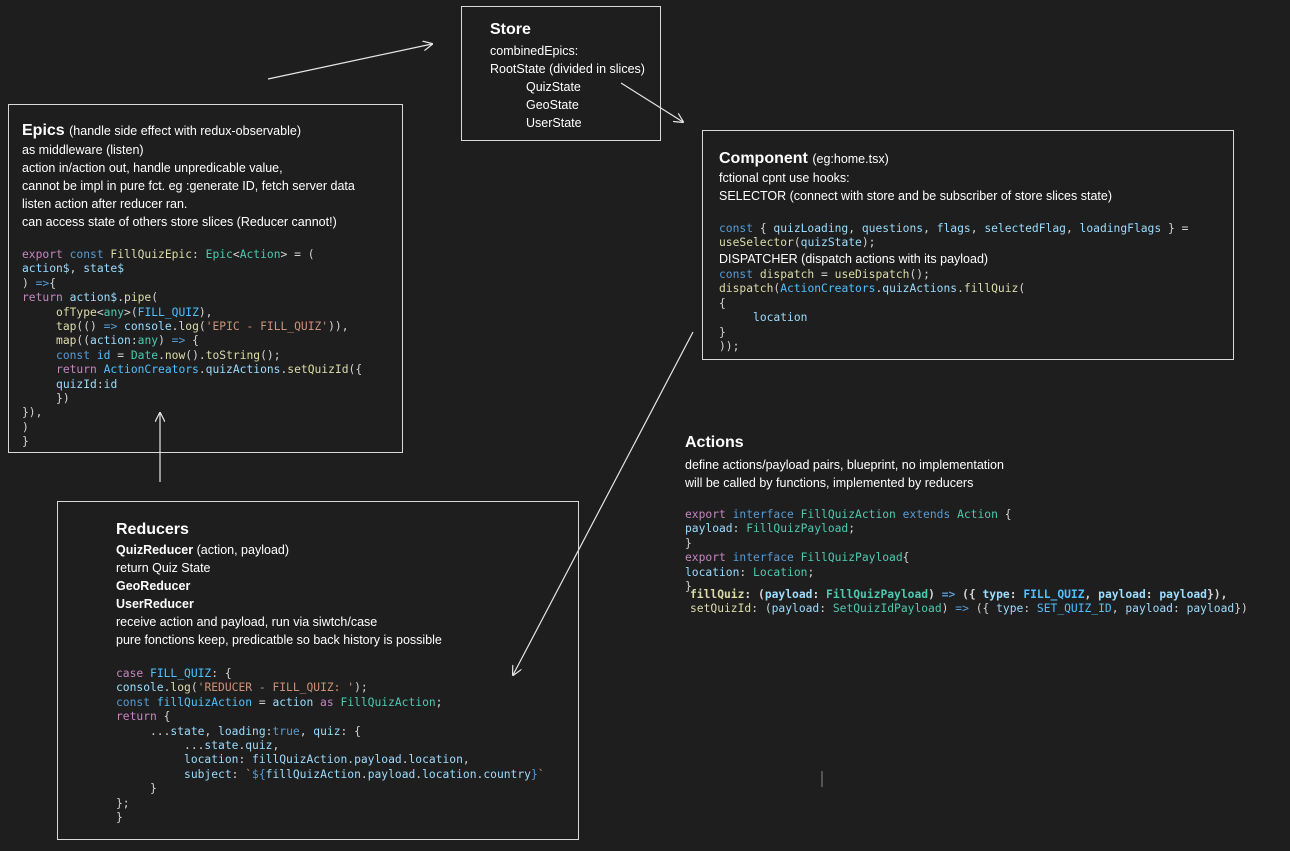 This screenshot has width=1290, height=851. What do you see at coordinates (87, 384) in the screenshot?
I see `code-line: quizId:id` at bounding box center [87, 384].